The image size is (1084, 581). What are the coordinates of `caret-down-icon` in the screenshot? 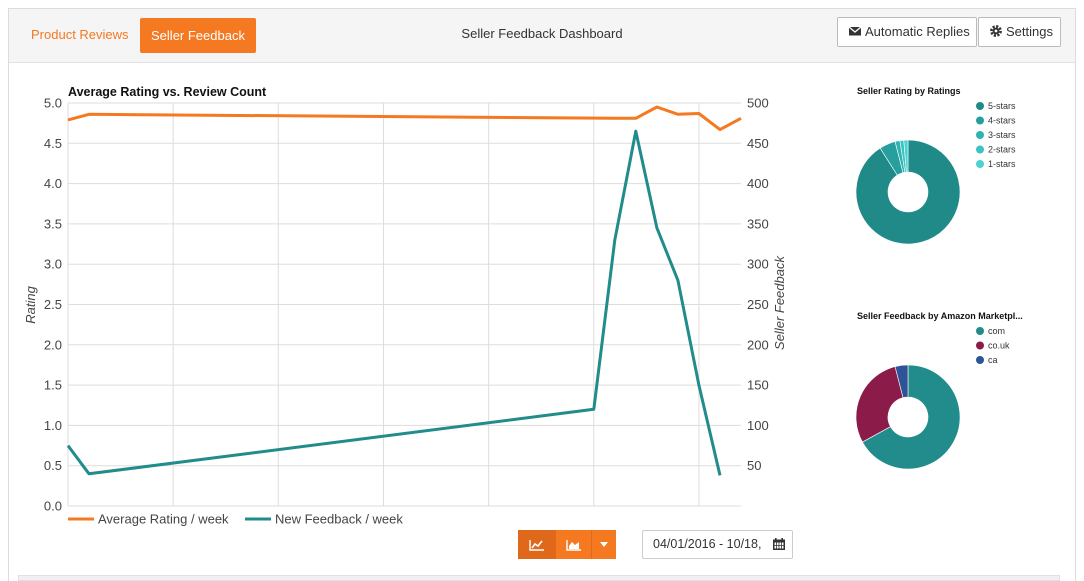 It's located at (604, 544).